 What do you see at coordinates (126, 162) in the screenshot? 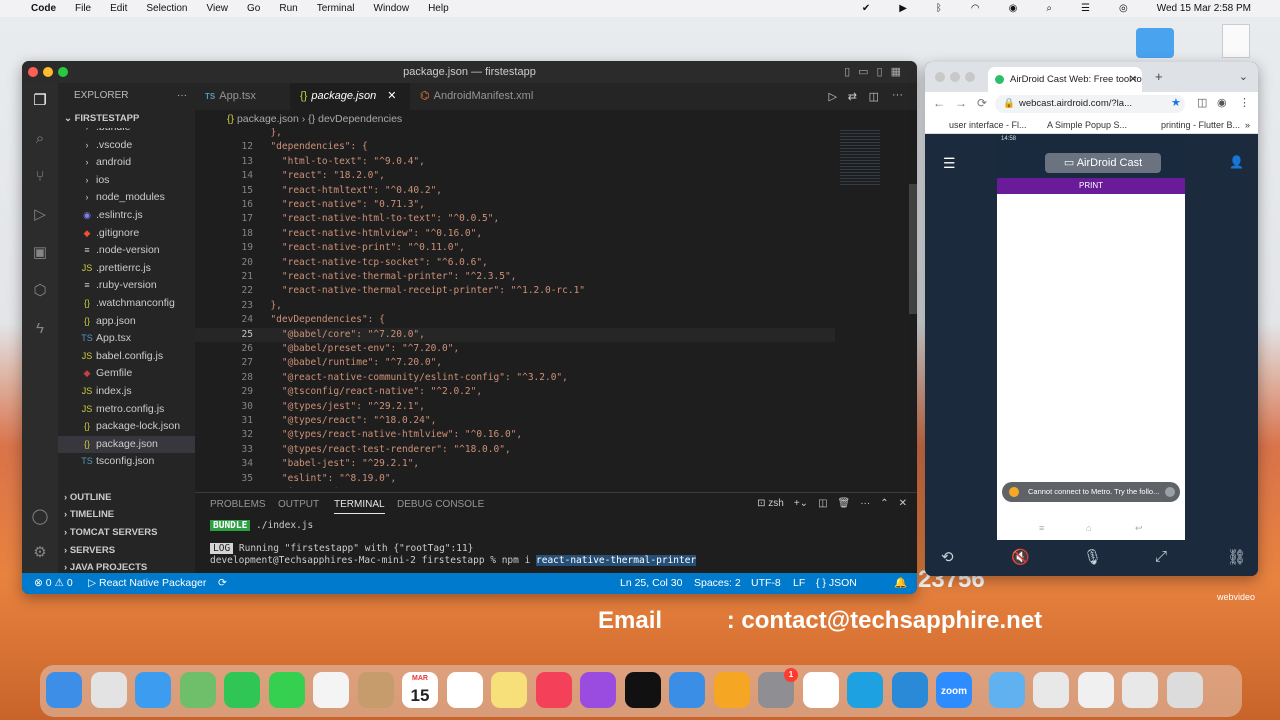
I see `tree-item-android: › android` at bounding box center [126, 162].